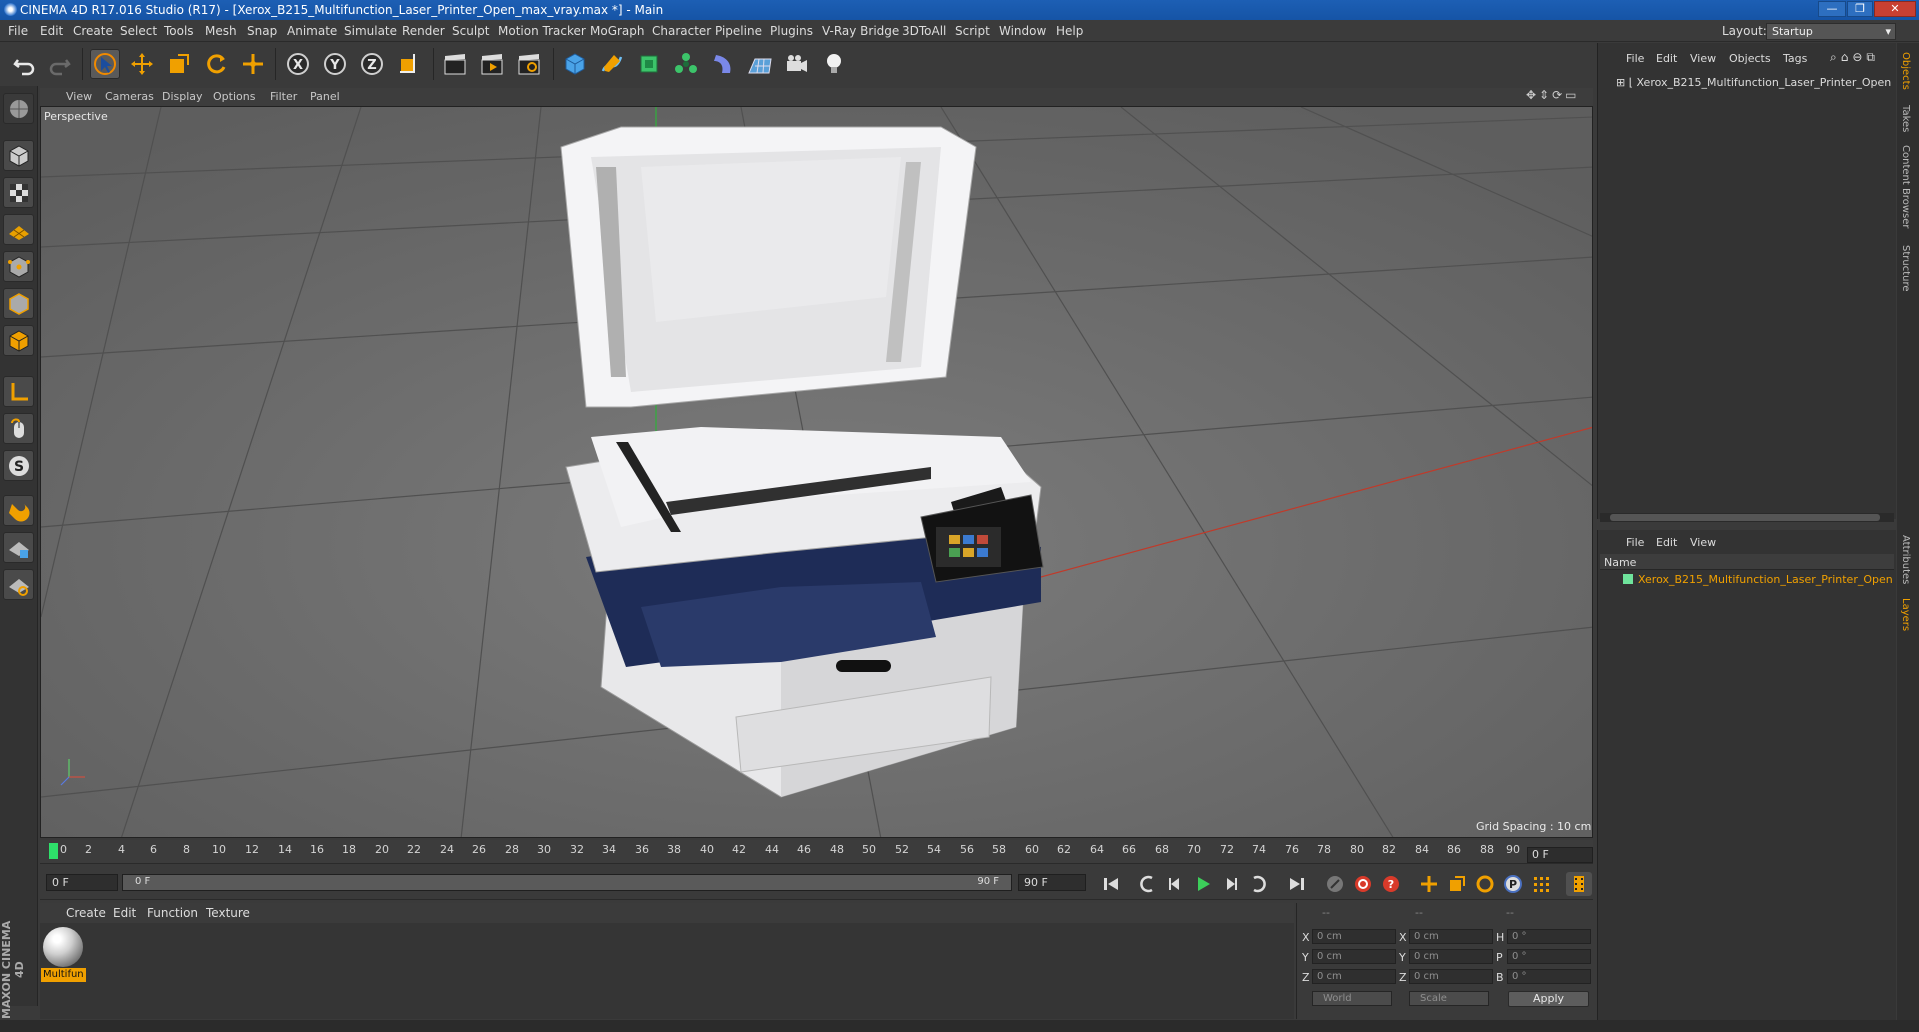 This screenshot has width=1919, height=1032. What do you see at coordinates (1259, 884) in the screenshot?
I see `next-keyframe-button` at bounding box center [1259, 884].